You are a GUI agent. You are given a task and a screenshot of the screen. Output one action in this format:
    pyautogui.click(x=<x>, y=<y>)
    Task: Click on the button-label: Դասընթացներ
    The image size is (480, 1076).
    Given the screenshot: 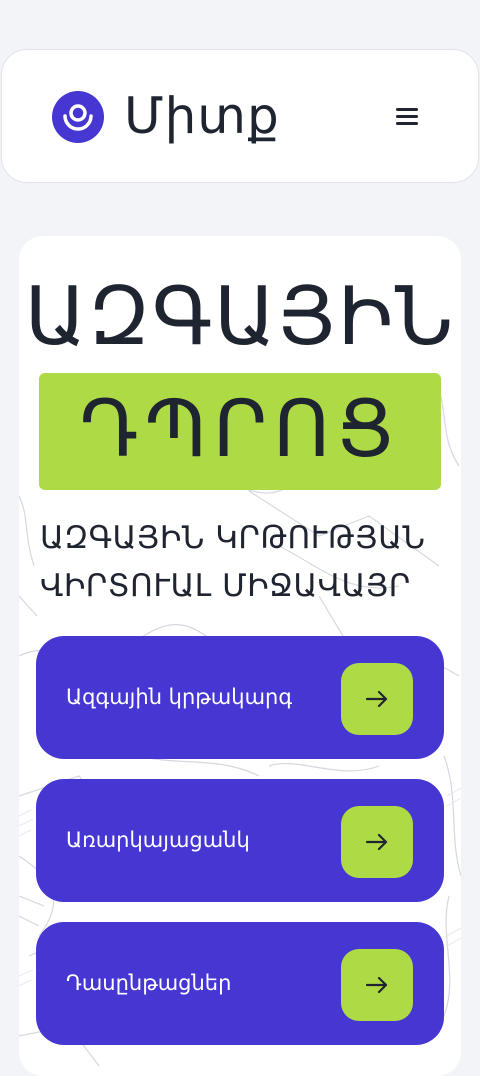 What is the action you would take?
    pyautogui.click(x=149, y=983)
    